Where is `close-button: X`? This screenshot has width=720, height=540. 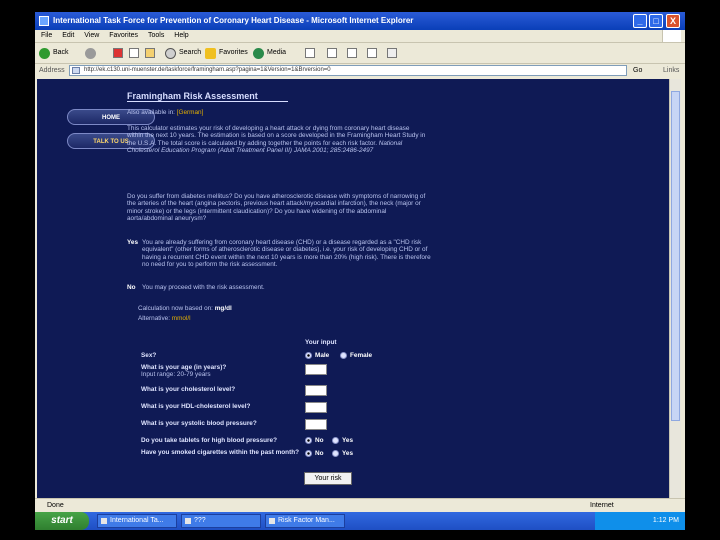
close-button: X is located at coordinates (673, 21).